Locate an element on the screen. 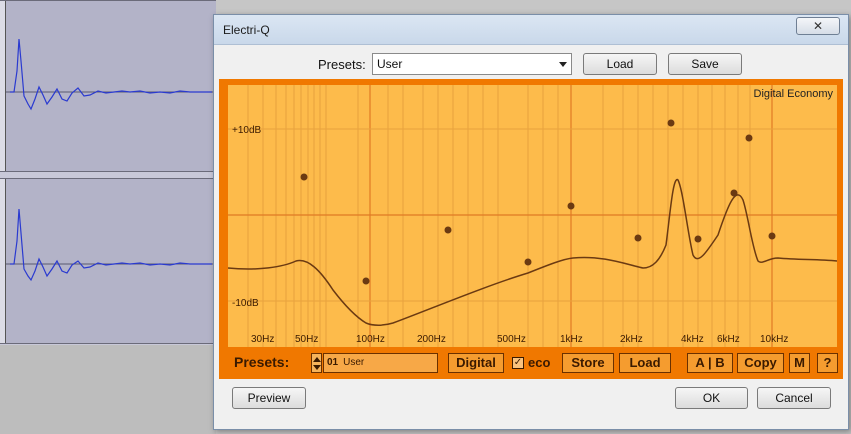  freq-label: 4kHz is located at coordinates (692, 339).